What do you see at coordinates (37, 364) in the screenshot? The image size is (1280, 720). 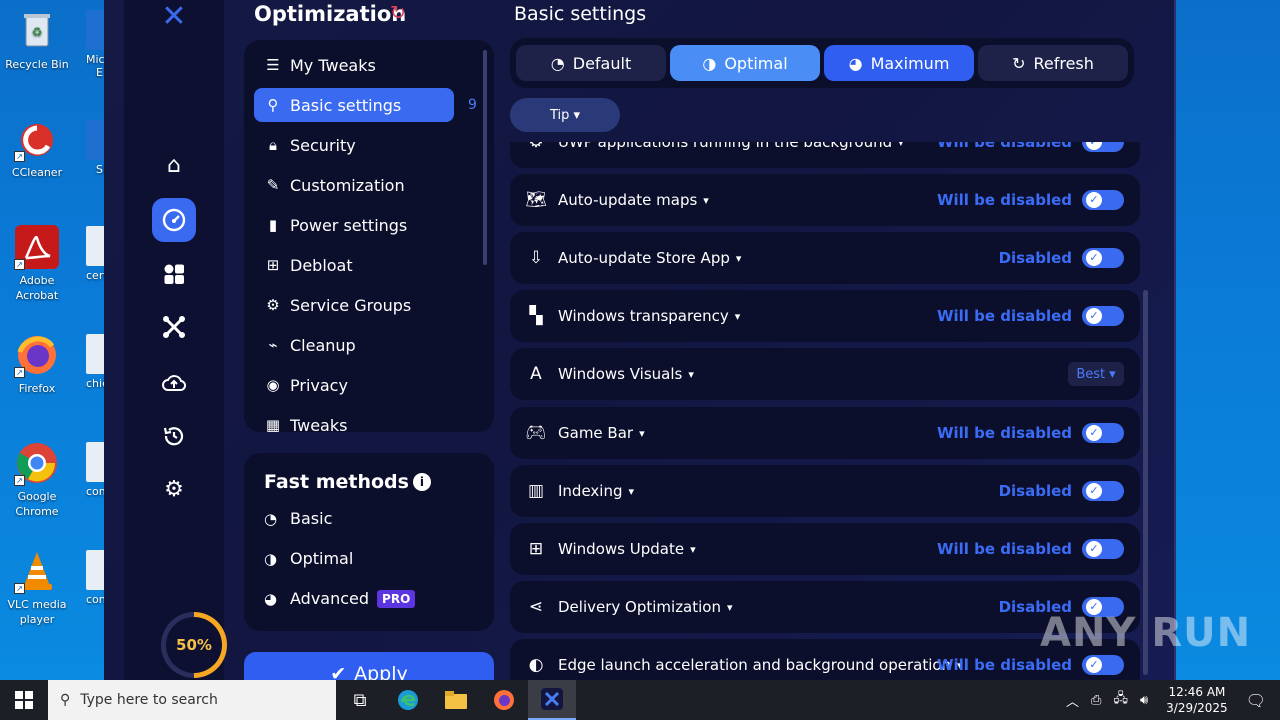 I see `desktop-icon-firefox: ↗ Firefox` at bounding box center [37, 364].